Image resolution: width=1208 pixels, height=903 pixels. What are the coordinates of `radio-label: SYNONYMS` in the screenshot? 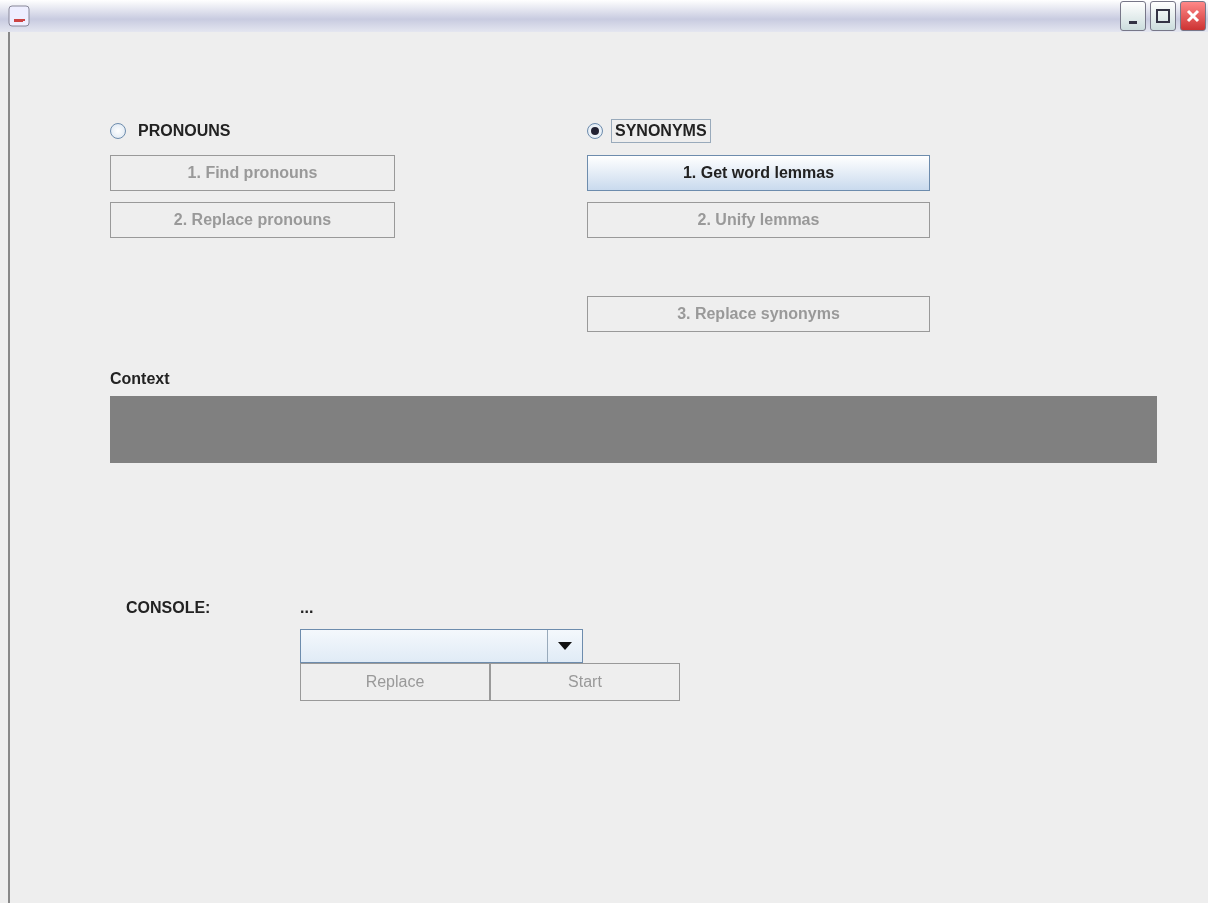 It's located at (661, 131).